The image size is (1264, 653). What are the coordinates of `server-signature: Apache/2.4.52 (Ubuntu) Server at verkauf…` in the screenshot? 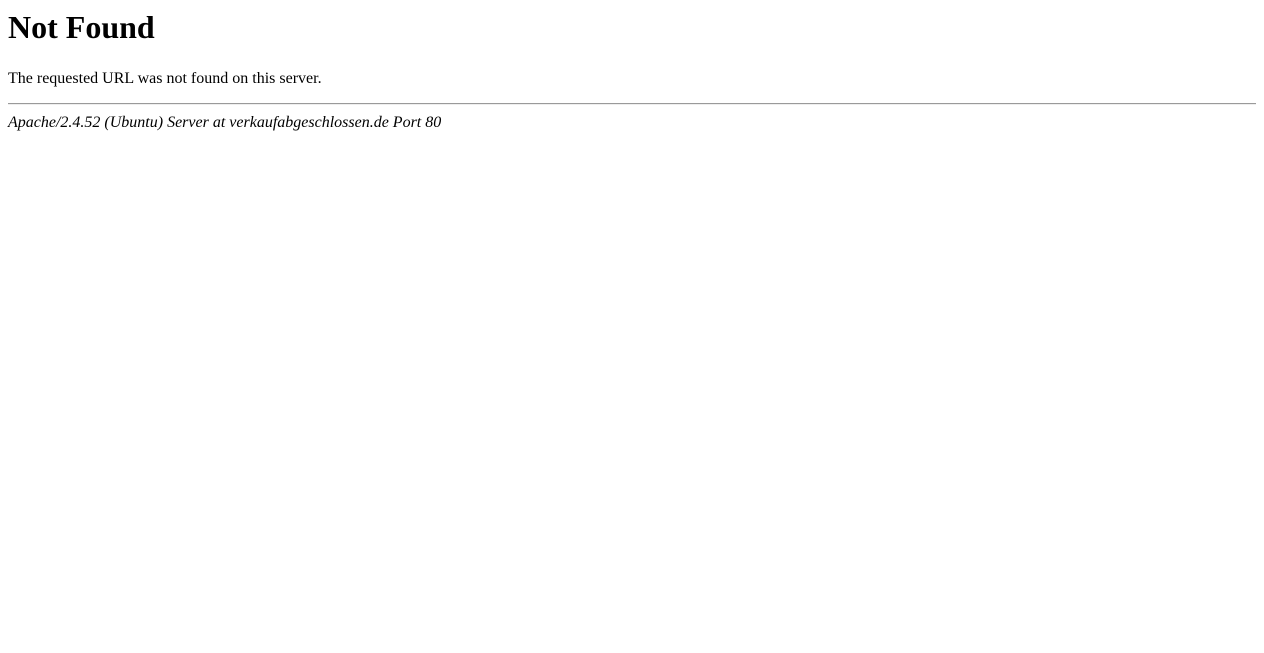 It's located at (225, 122).